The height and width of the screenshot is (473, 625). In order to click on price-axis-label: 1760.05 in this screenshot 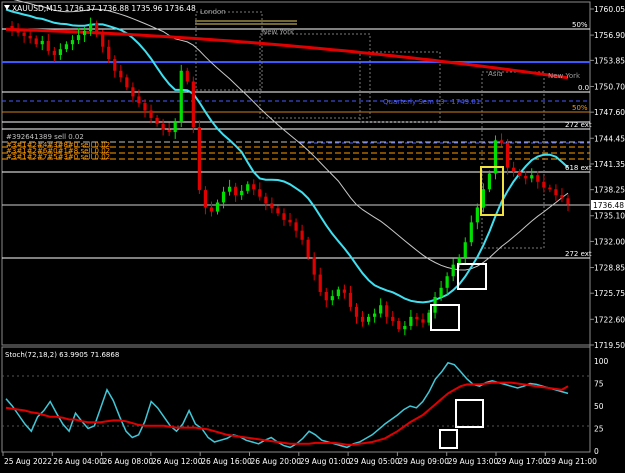, I will do `click(609, 9)`.